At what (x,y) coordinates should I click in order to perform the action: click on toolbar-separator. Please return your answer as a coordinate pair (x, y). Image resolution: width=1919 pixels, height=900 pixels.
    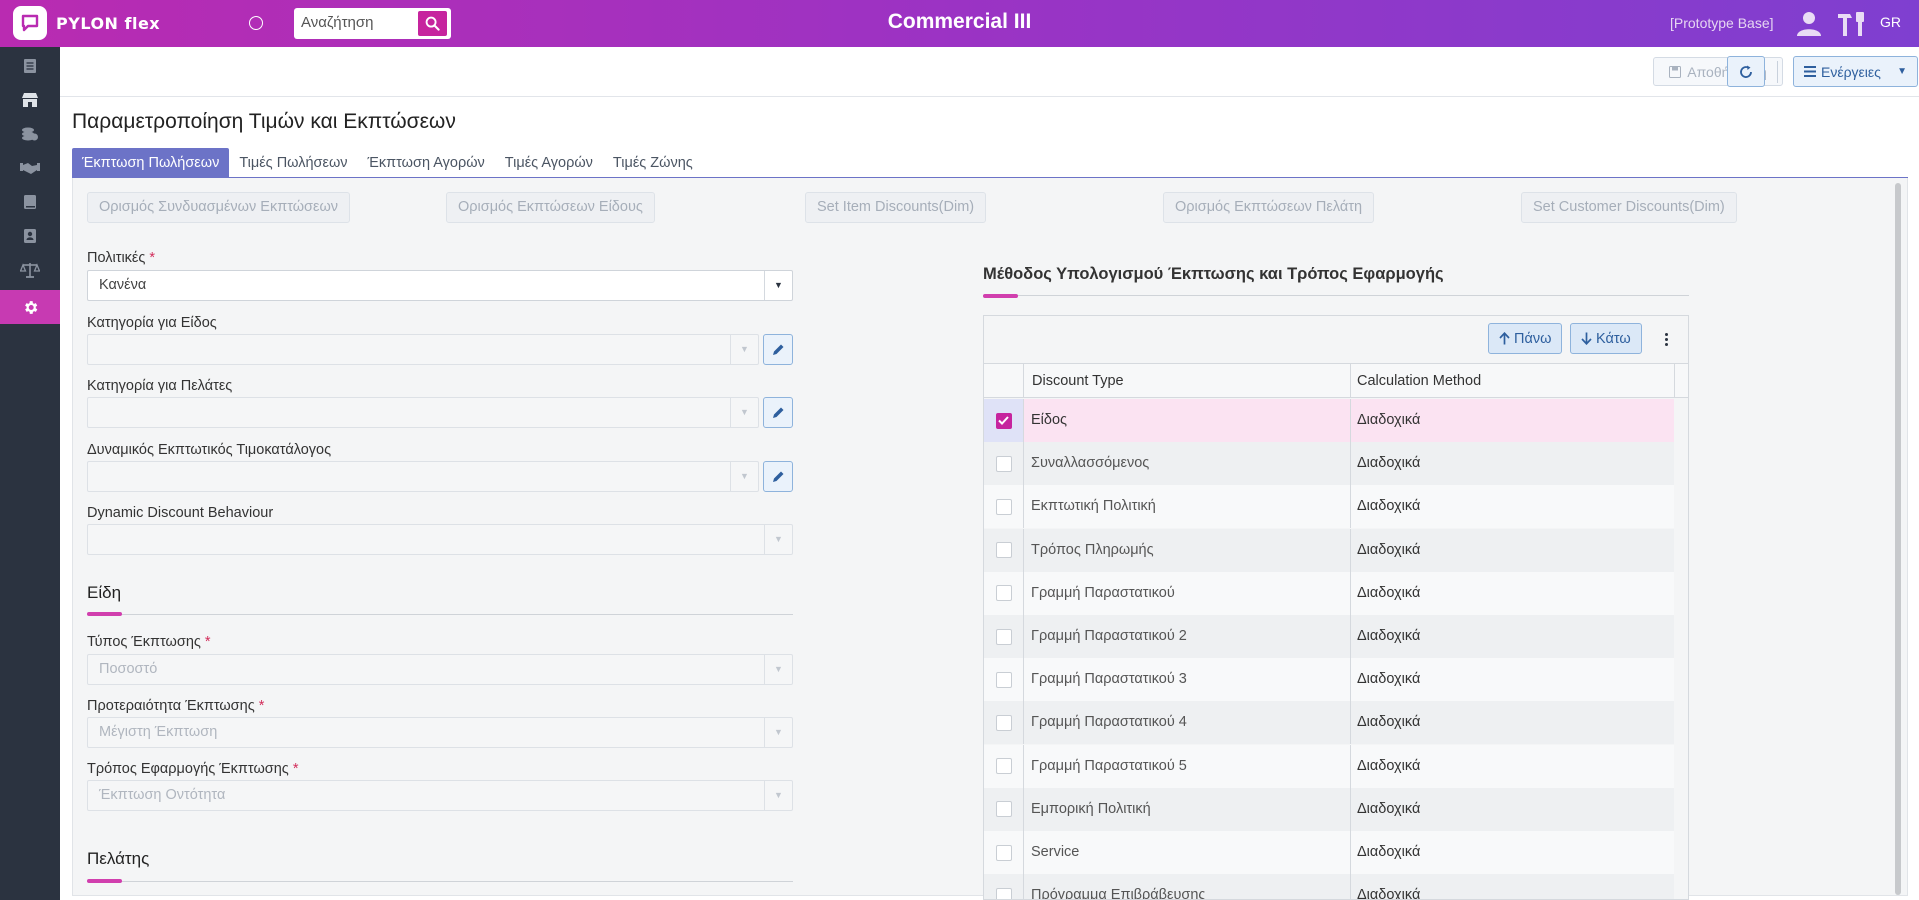
    Looking at the image, I should click on (1777, 72).